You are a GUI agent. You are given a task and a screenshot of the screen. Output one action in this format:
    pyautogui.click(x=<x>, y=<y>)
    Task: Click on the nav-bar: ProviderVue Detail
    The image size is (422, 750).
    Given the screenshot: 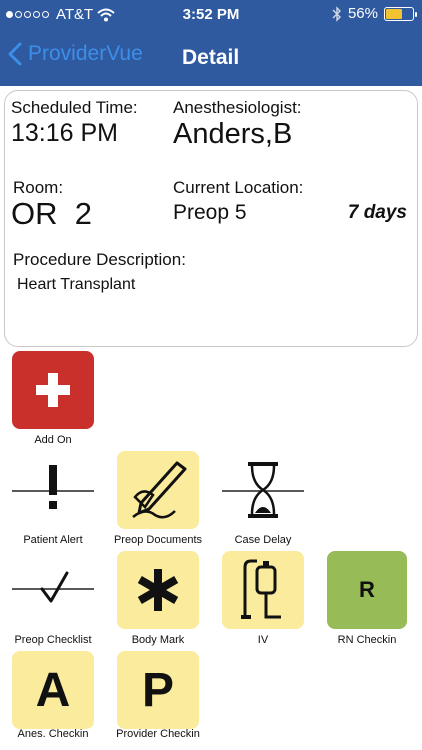 What is the action you would take?
    pyautogui.click(x=211, y=58)
    